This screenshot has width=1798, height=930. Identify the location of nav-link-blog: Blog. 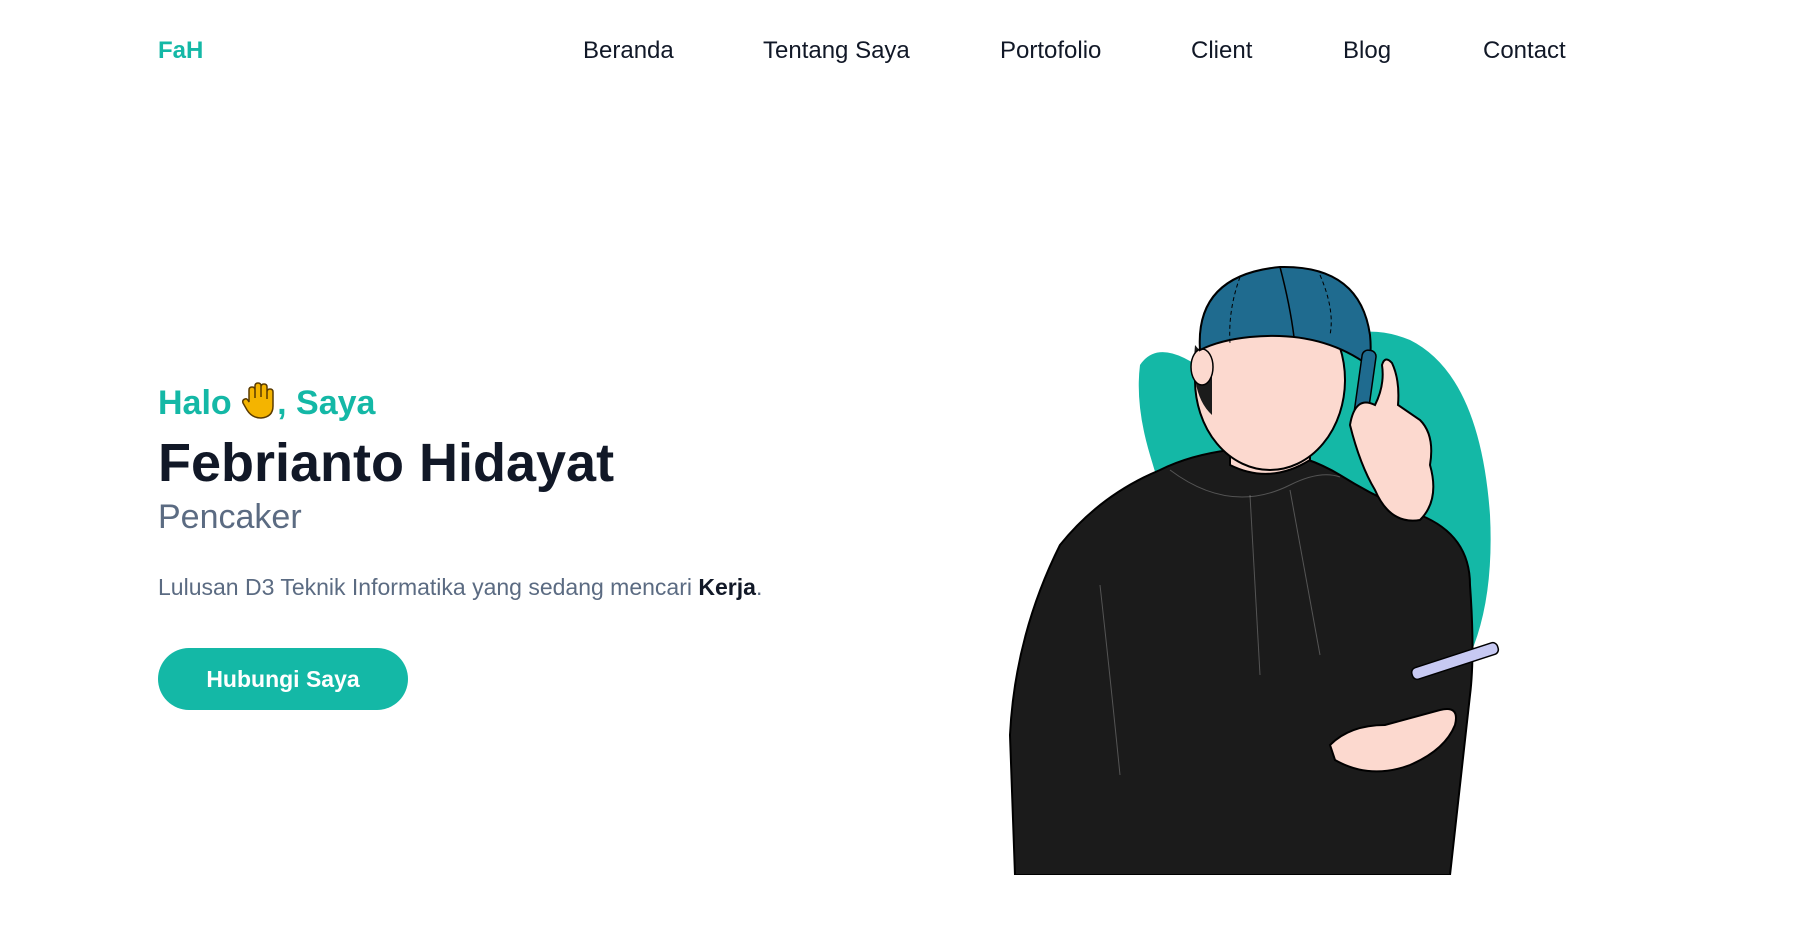
(1367, 51).